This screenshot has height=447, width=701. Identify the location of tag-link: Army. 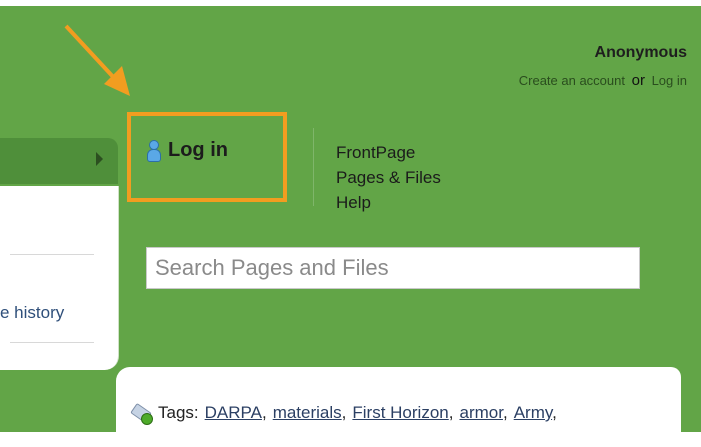
(533, 412).